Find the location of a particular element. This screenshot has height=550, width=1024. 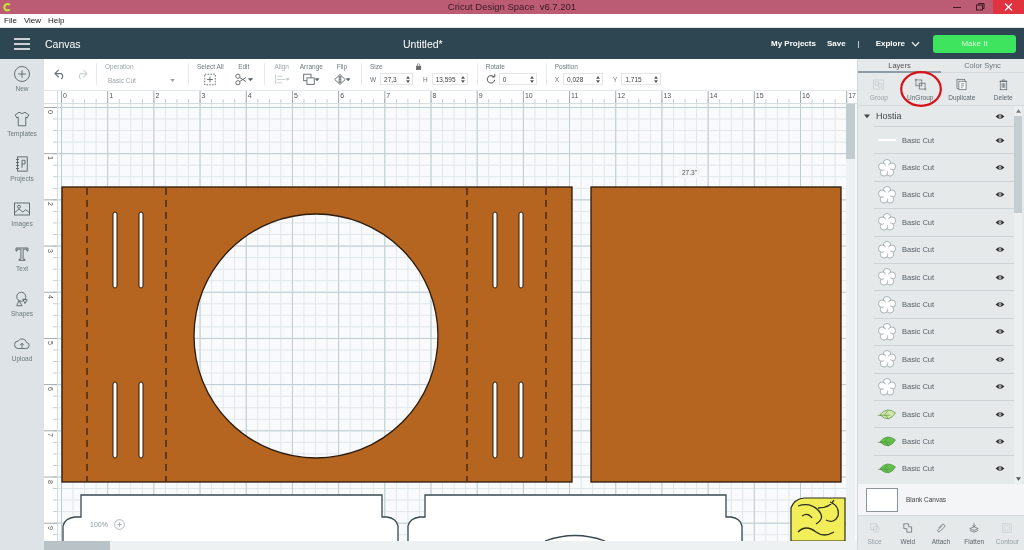

expand-caret-icon is located at coordinates (867, 116).